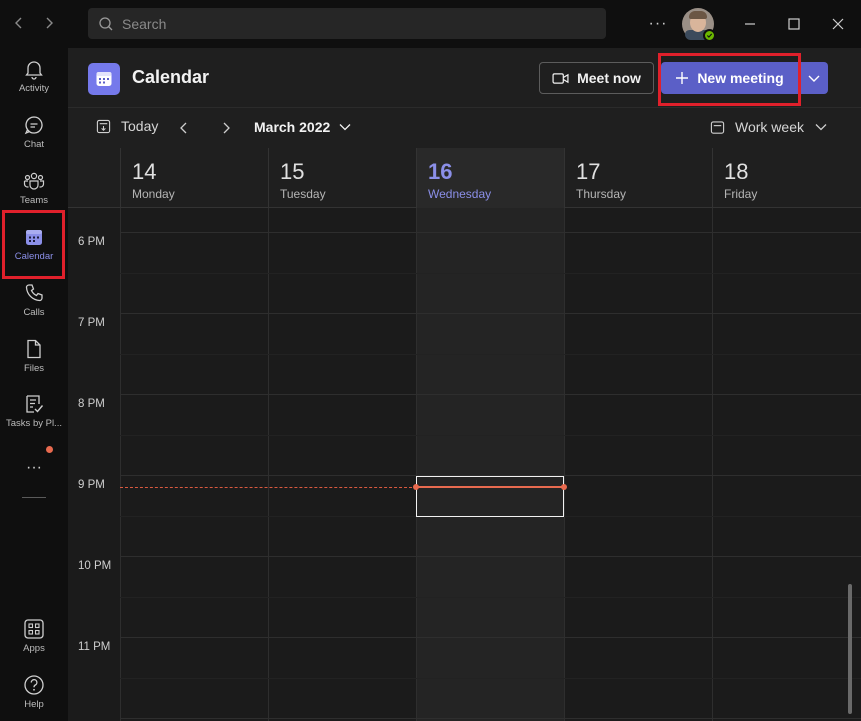 This screenshot has width=861, height=721. I want to click on month-label: March 2022, so click(292, 127).